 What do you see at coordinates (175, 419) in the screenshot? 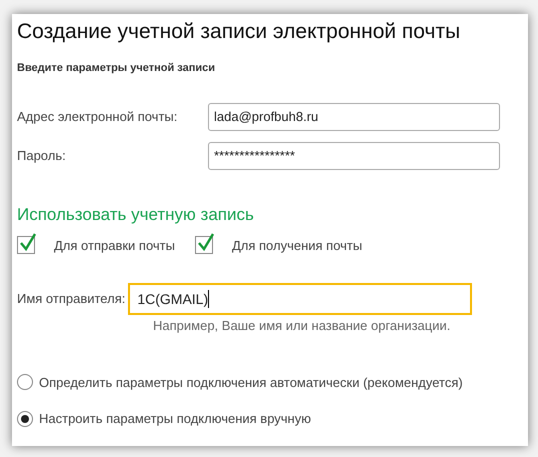
I see `radio-label: Настроить параметры подключения вручную` at bounding box center [175, 419].